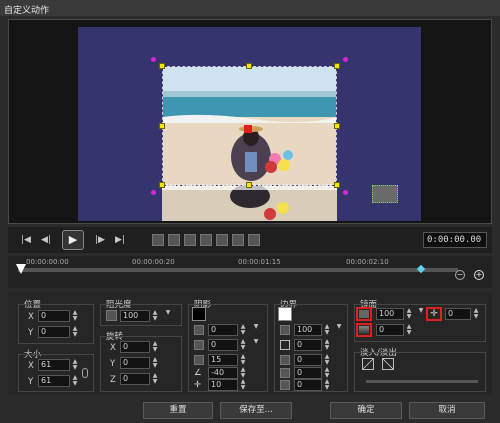  I want to click on play-button: ▶, so click(73, 240).